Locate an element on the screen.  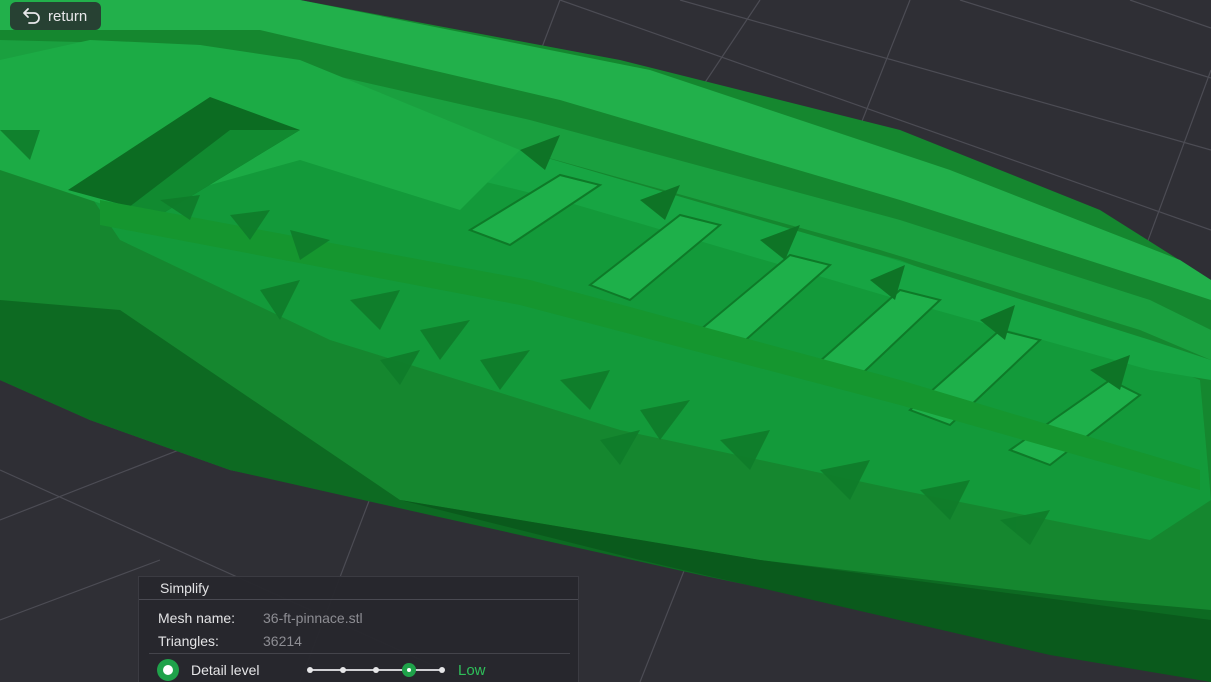
return-button: return is located at coordinates (56, 16).